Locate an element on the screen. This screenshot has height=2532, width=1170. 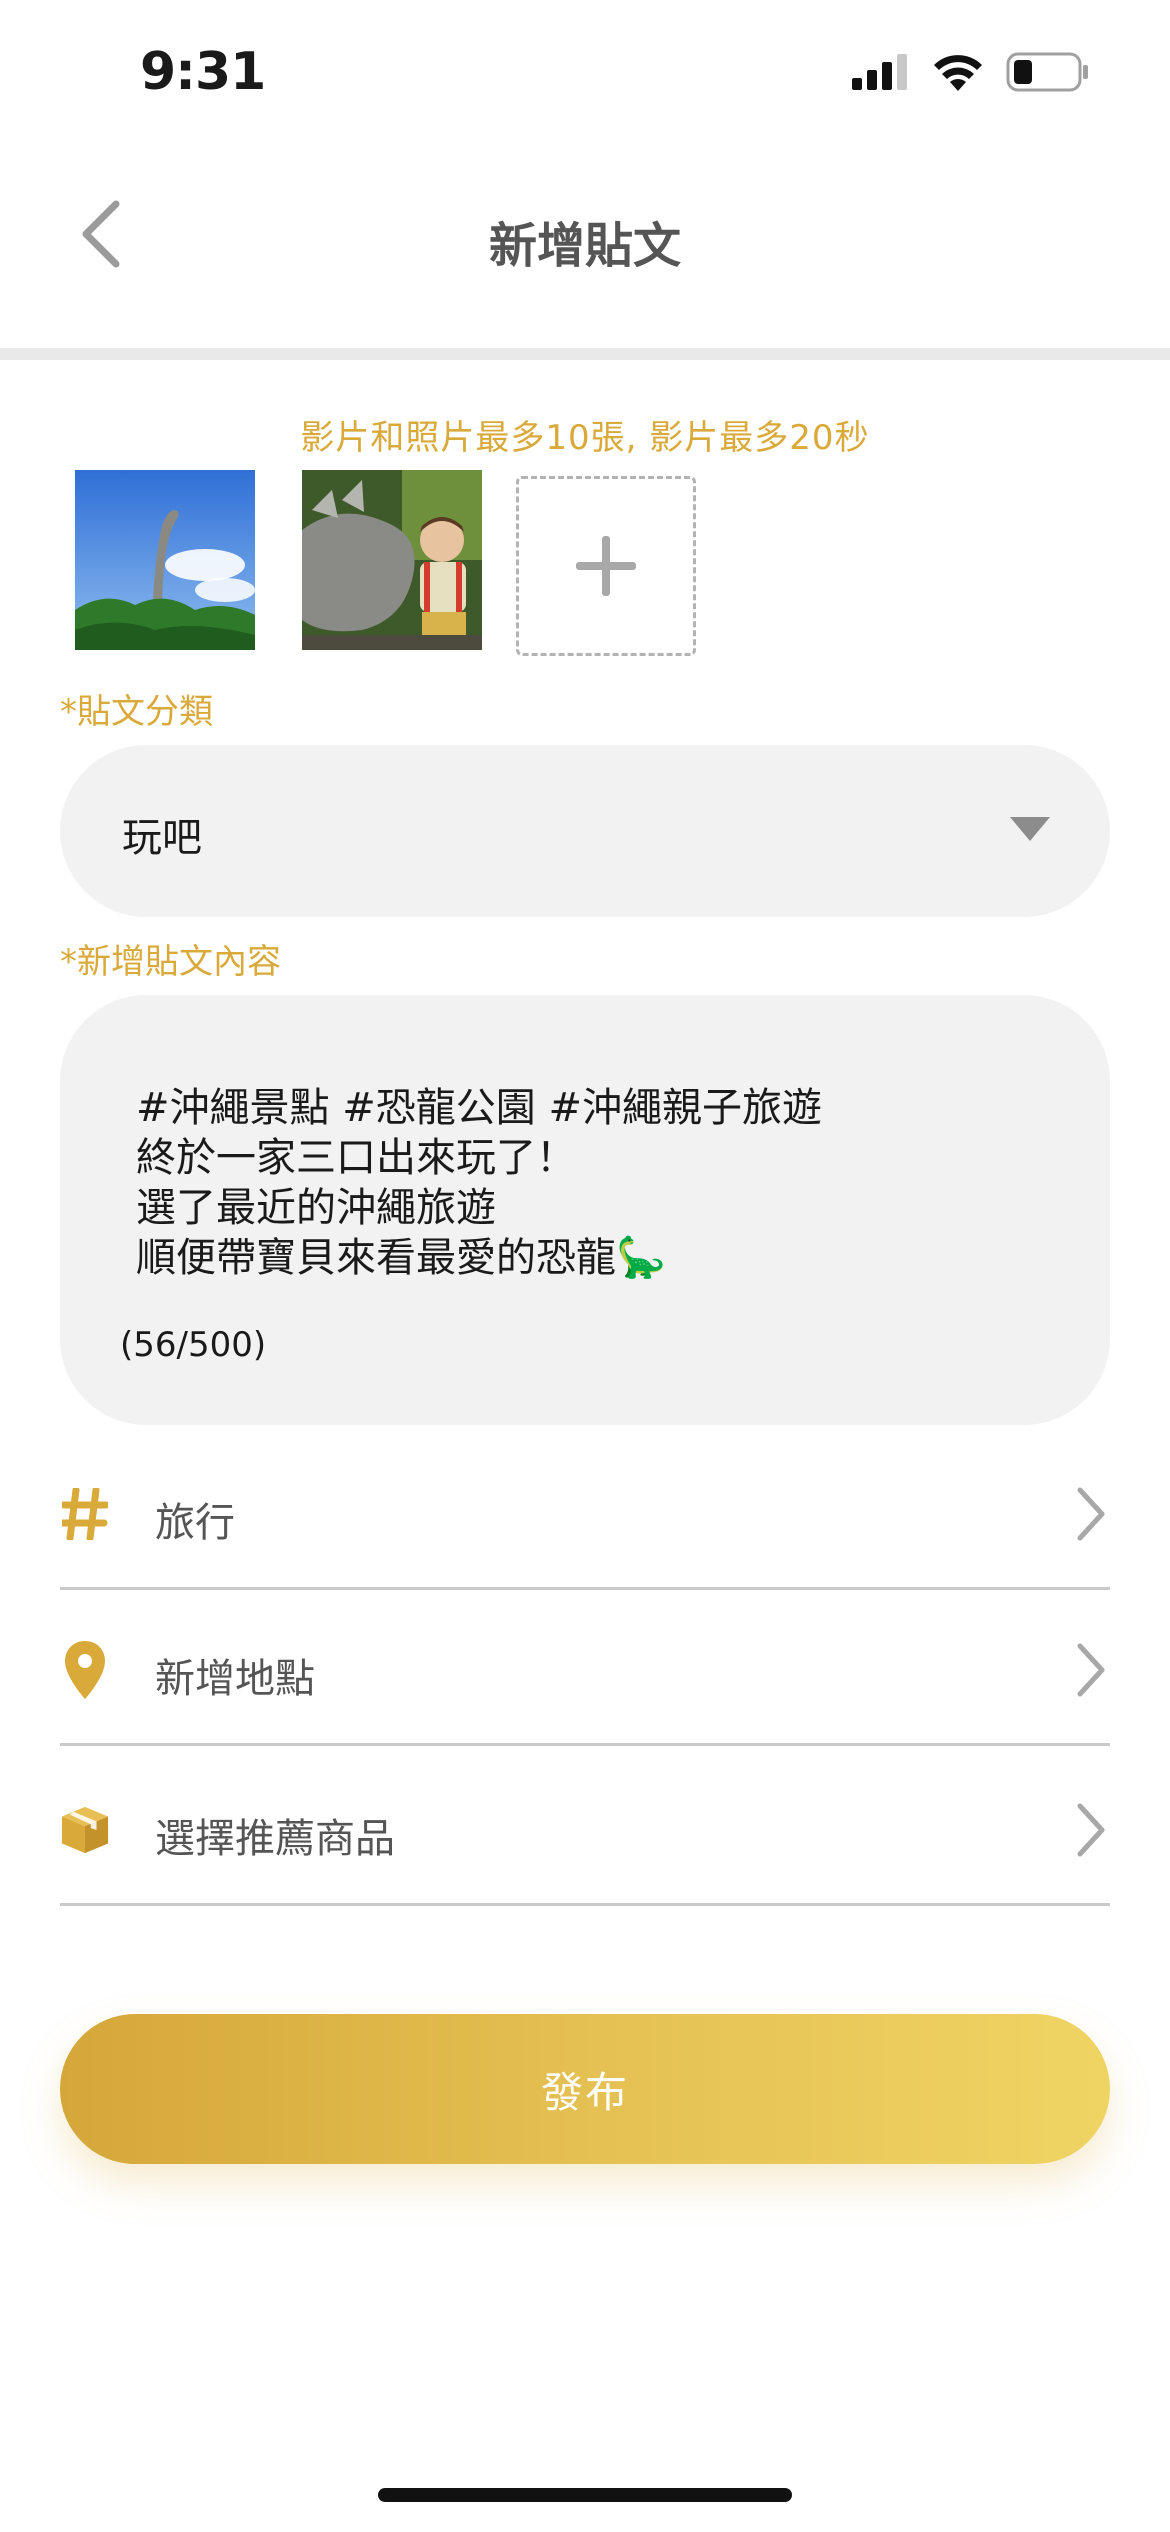
recommended-product-row: 選擇推薦商品 is located at coordinates (585, 1831).